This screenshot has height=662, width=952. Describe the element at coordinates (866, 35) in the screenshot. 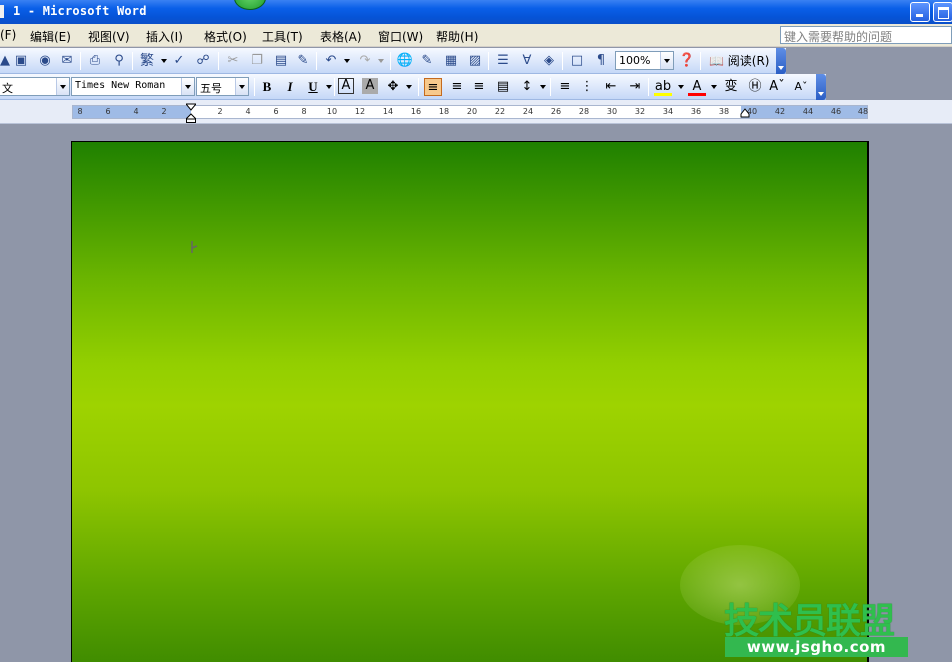

I see `help-search-input: 键入需要帮助的问题` at that location.